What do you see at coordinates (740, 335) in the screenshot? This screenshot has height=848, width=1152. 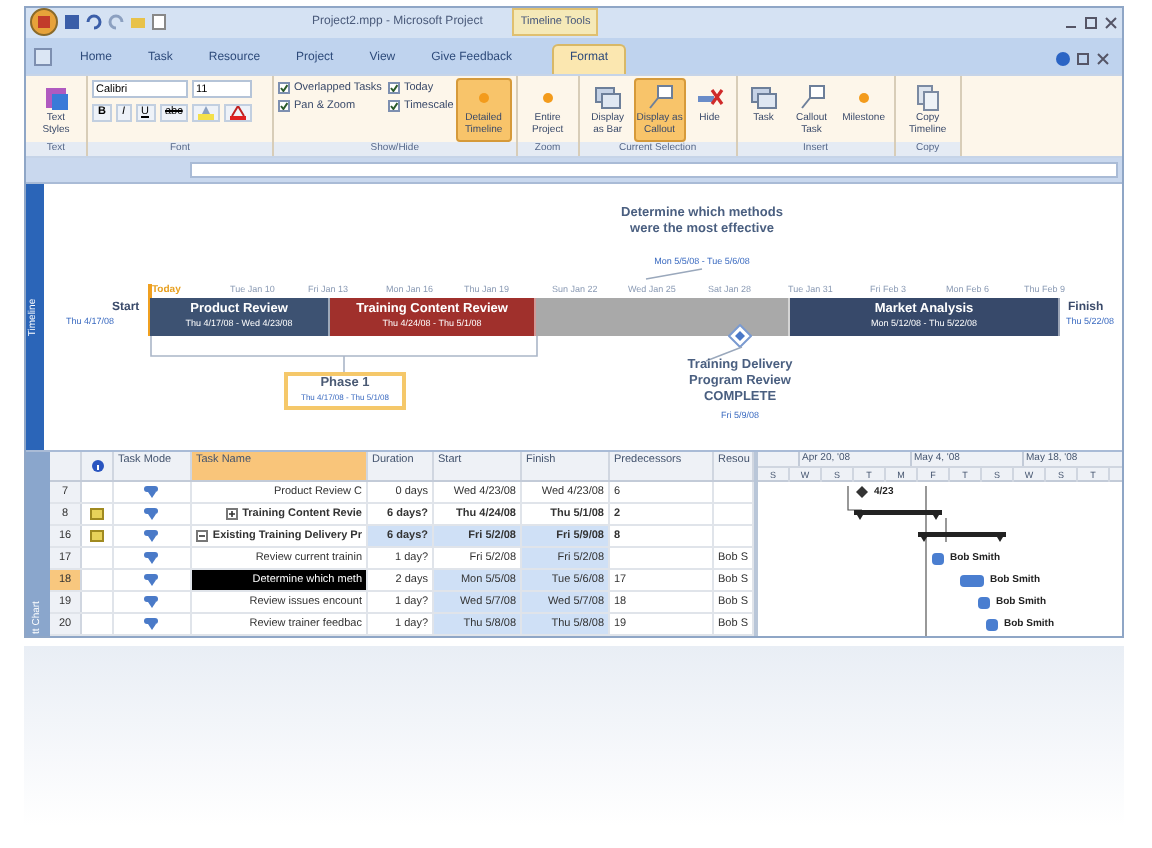 I see `milestone-diamond-icon` at bounding box center [740, 335].